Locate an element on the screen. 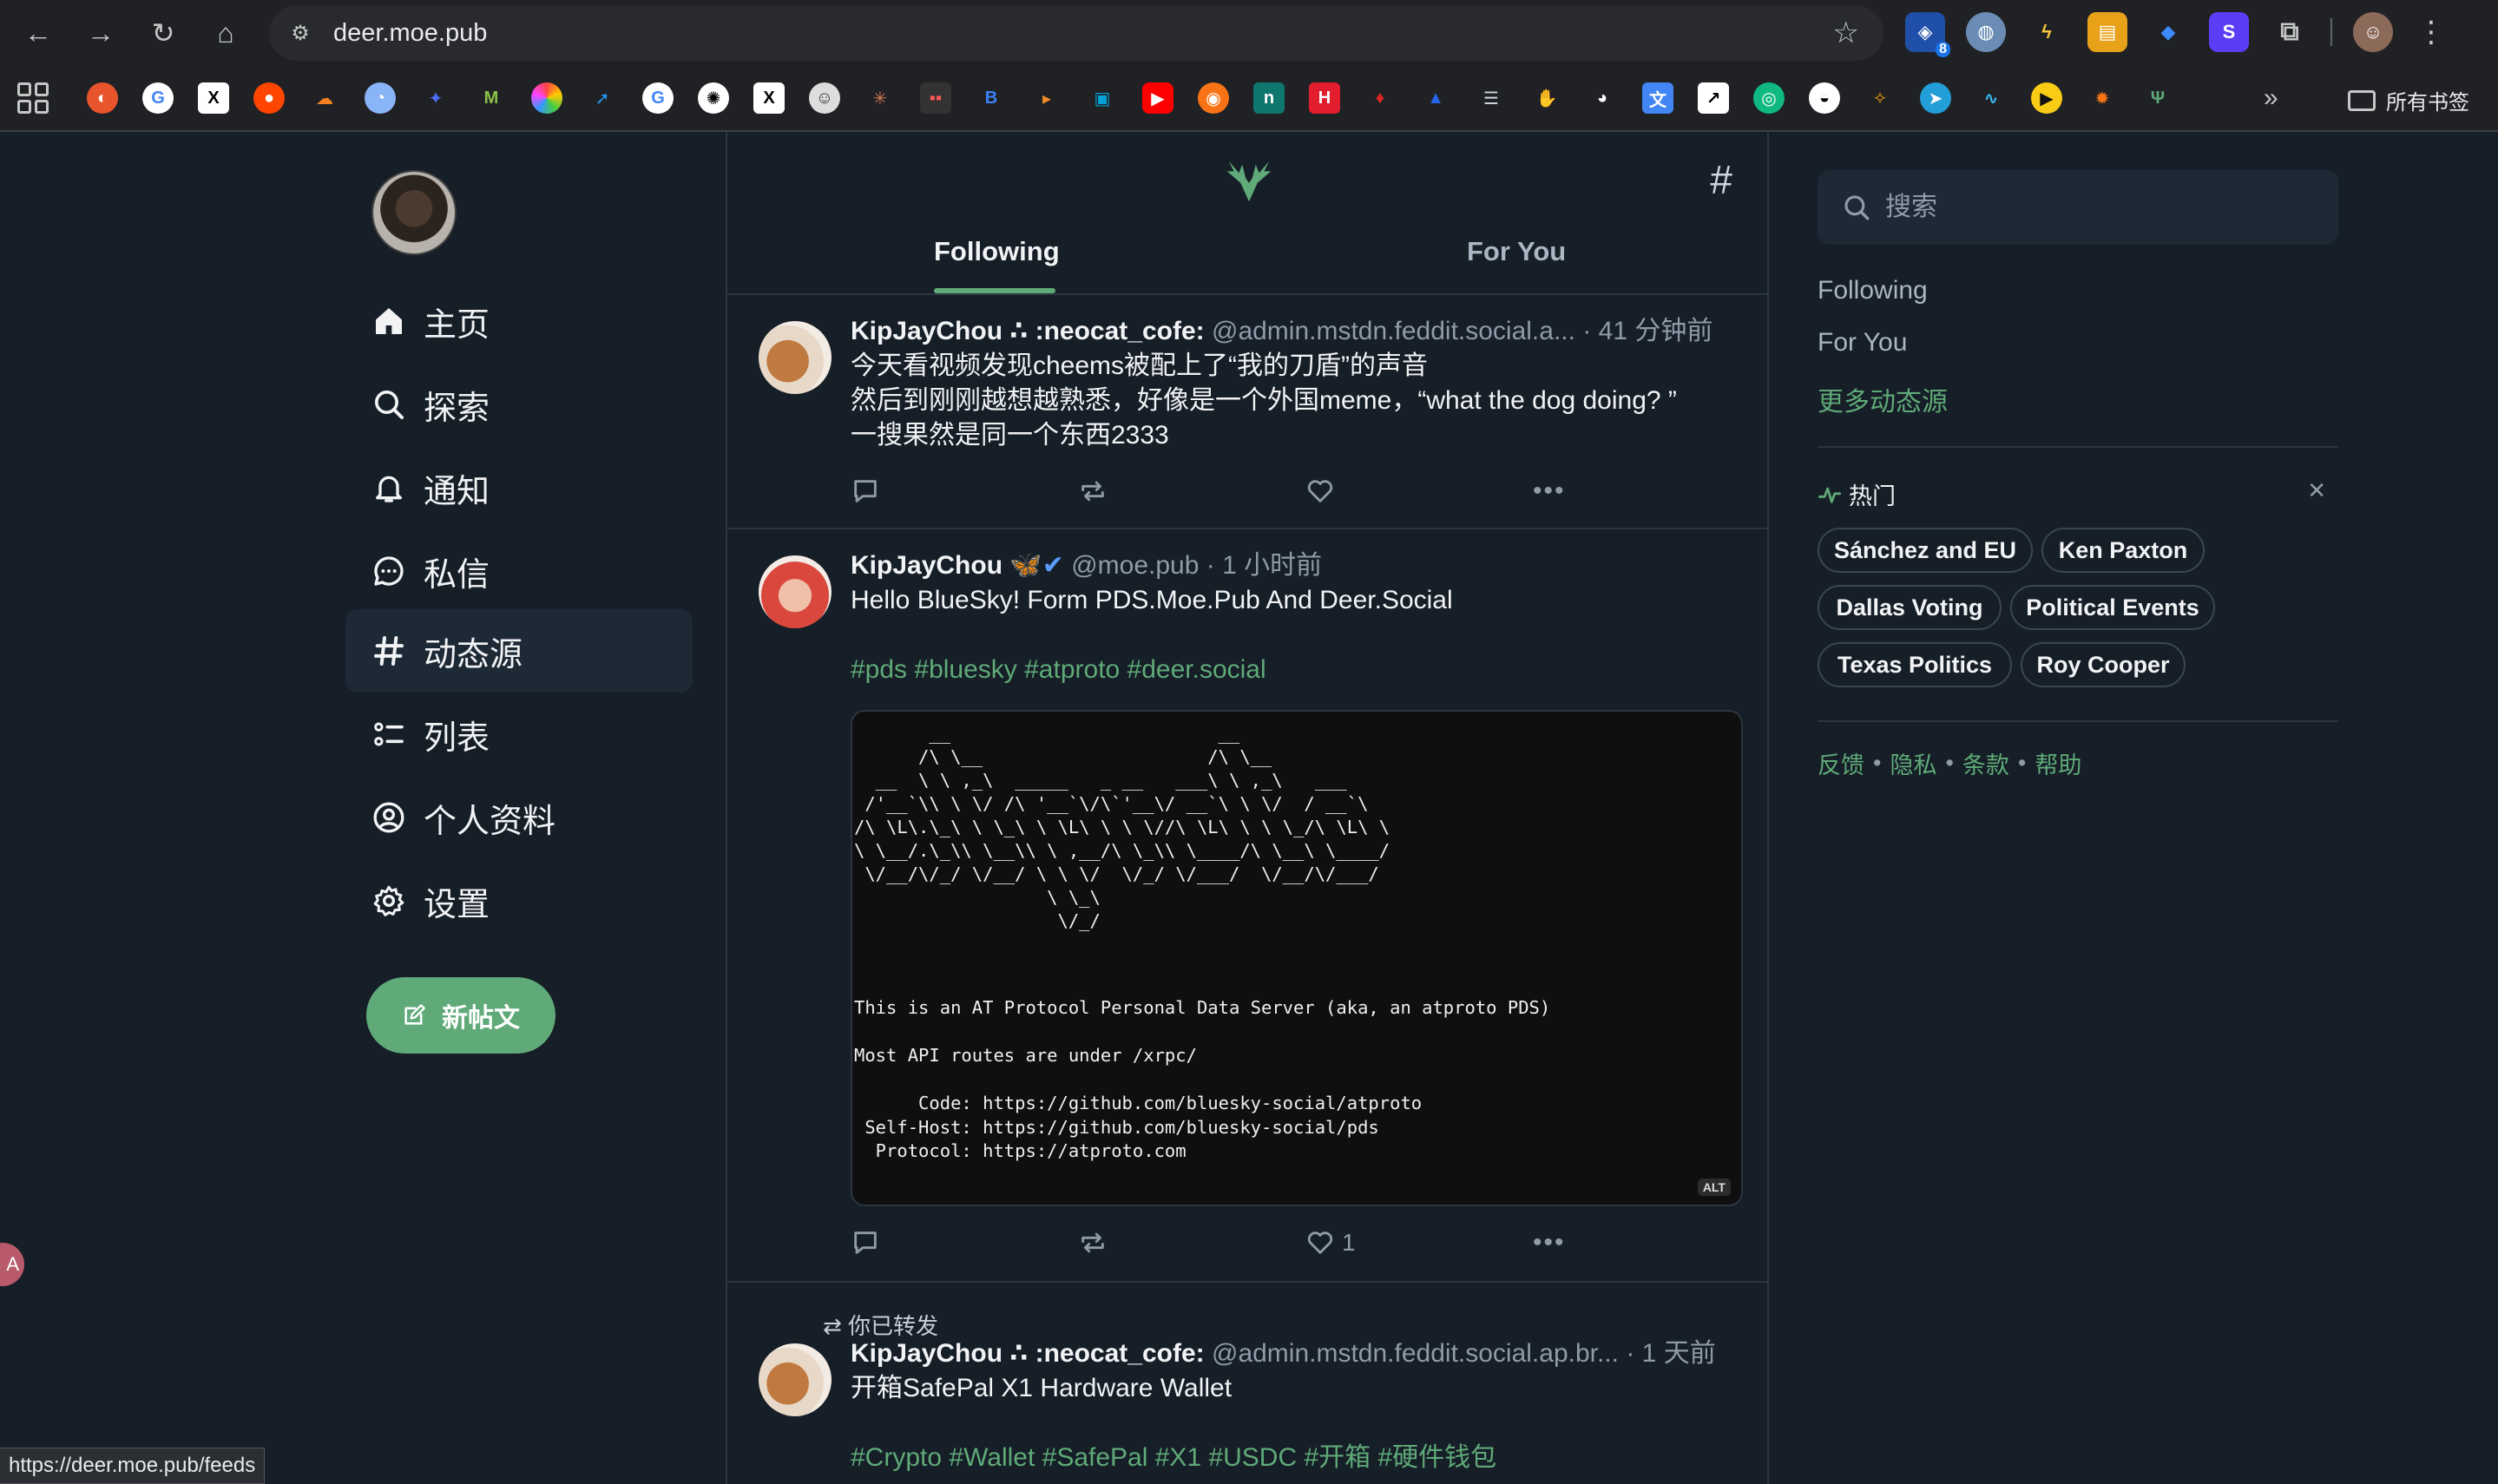 The image size is (2498, 1484). site-settings-icon: ⚙ is located at coordinates (300, 33).